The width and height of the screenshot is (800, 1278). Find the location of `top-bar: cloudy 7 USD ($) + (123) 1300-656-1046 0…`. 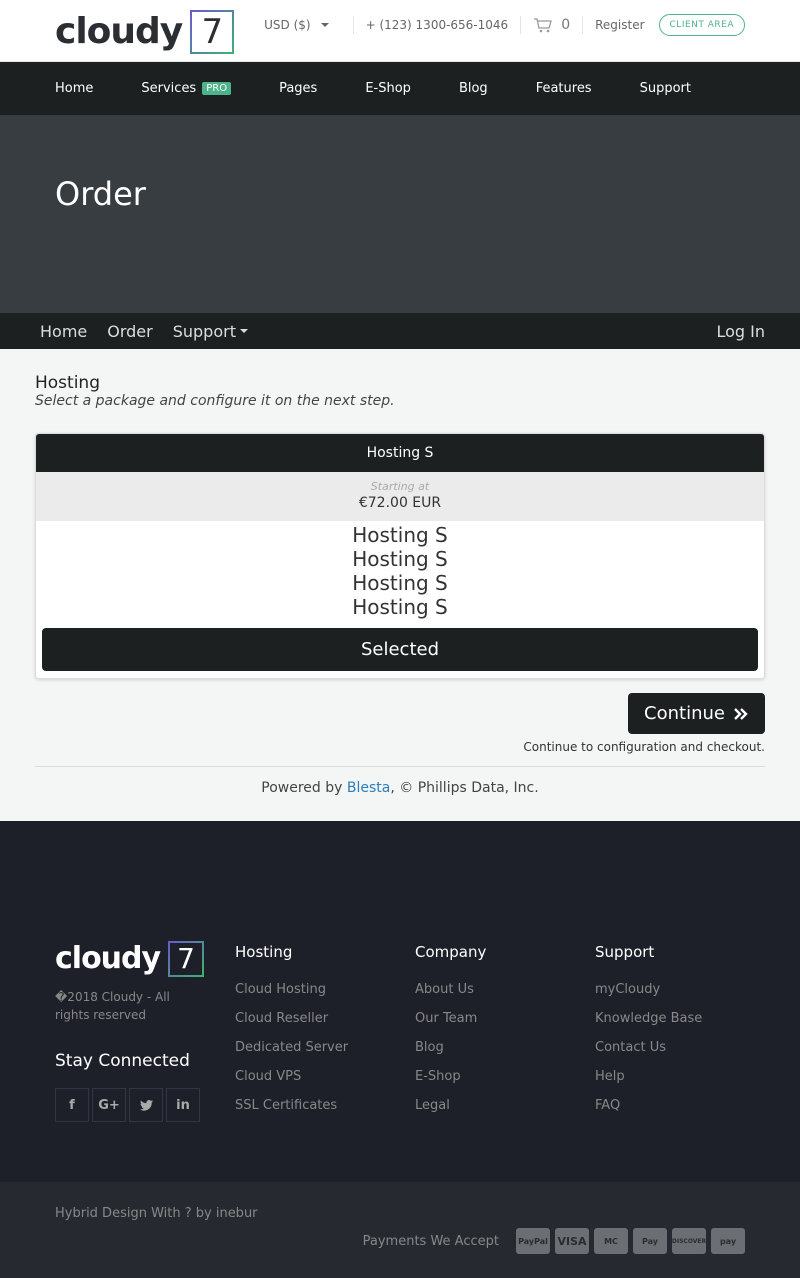

top-bar: cloudy 7 USD ($) + (123) 1300-656-1046 0… is located at coordinates (400, 31).